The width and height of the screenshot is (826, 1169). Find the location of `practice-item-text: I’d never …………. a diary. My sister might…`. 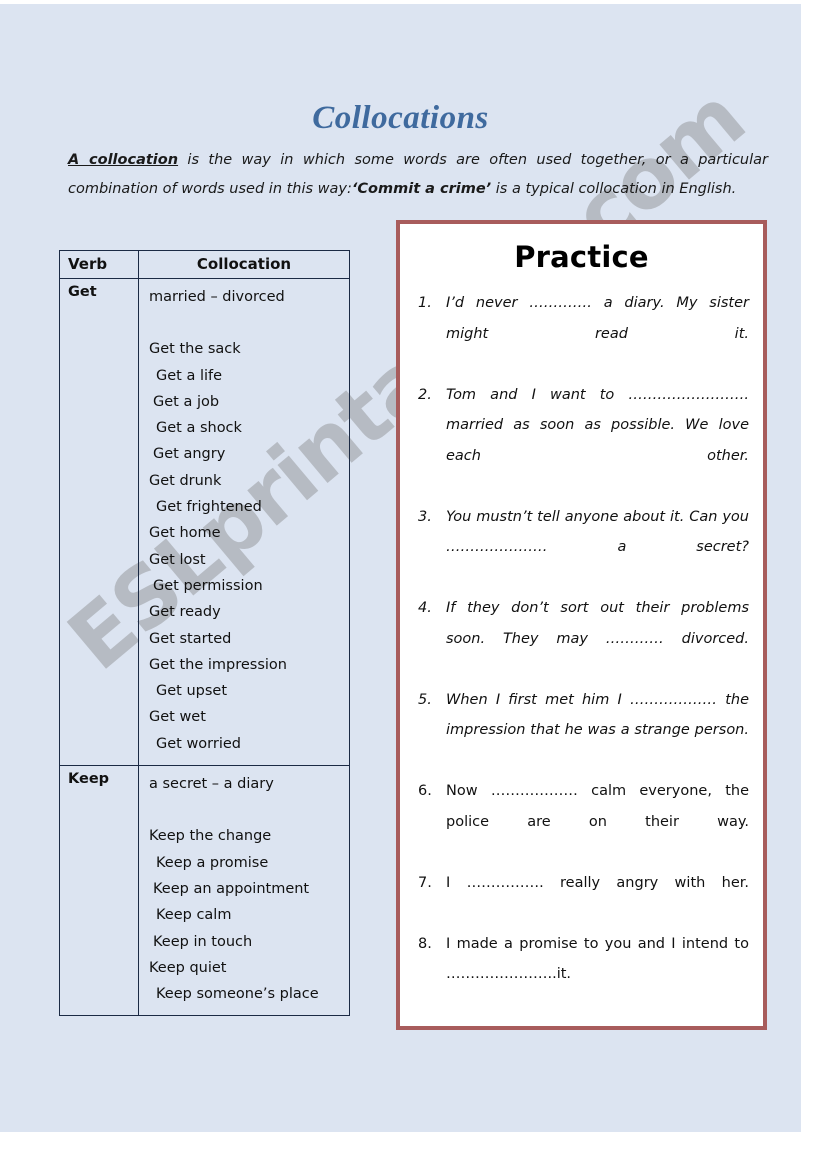

practice-item-text: I’d never …………. a diary. My sister might… is located at coordinates (597, 318).